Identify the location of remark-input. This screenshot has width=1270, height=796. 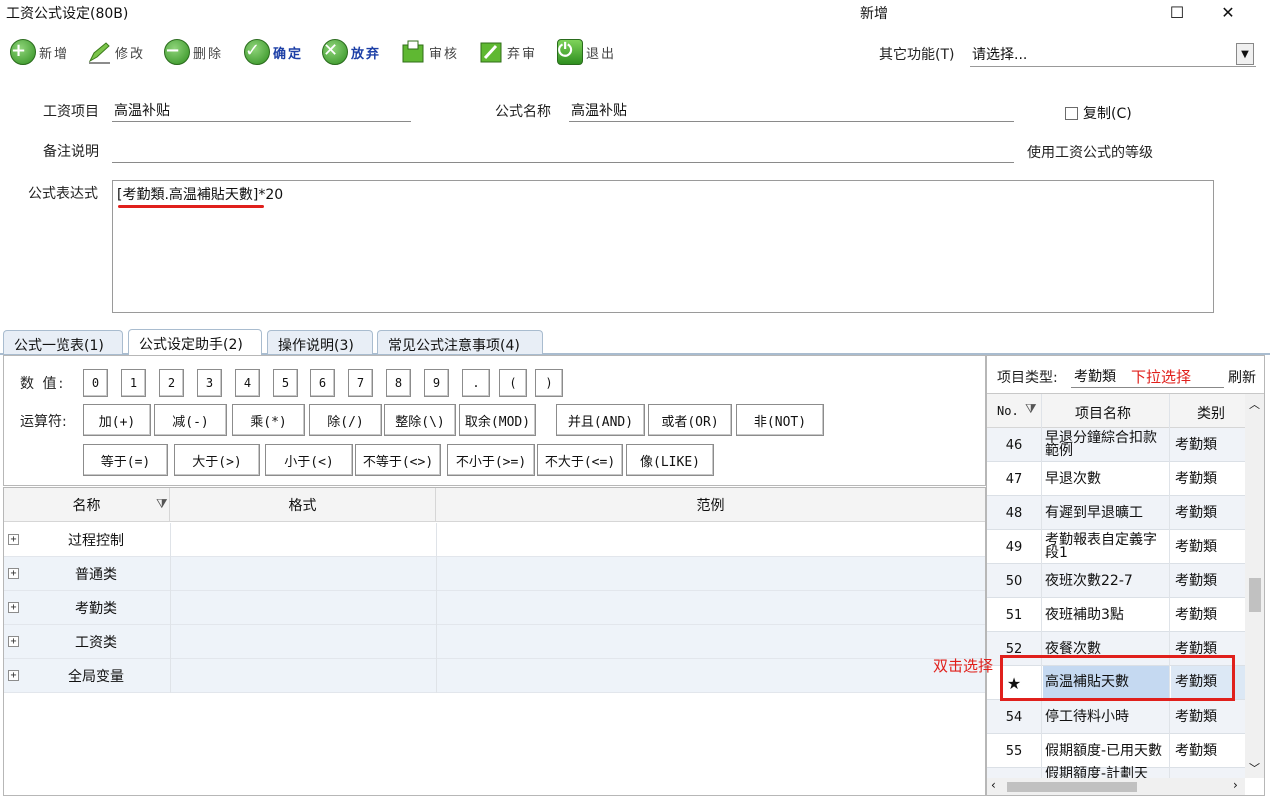
(563, 151).